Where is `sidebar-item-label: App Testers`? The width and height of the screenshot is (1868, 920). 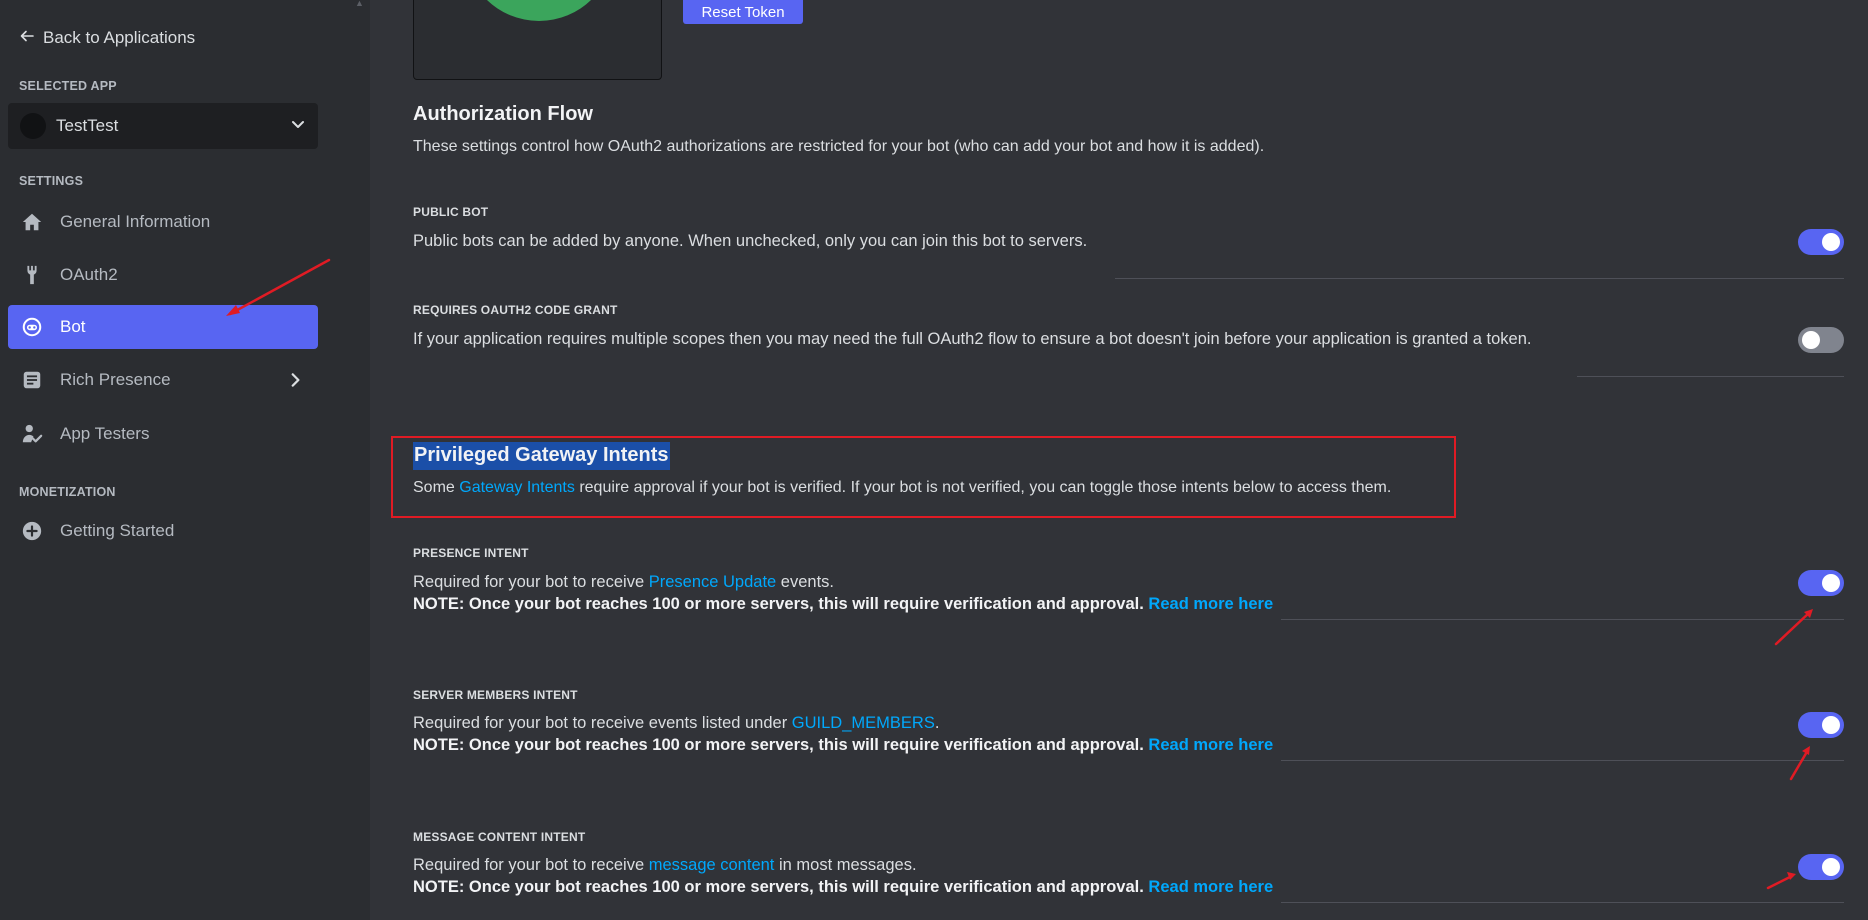
sidebar-item-label: App Testers is located at coordinates (105, 433).